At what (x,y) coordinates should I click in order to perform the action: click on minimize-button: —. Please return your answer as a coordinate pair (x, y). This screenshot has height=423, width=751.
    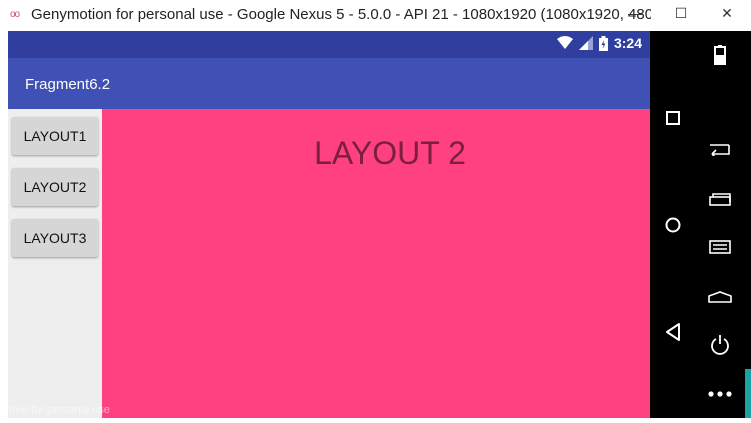
    Looking at the image, I should click on (635, 13).